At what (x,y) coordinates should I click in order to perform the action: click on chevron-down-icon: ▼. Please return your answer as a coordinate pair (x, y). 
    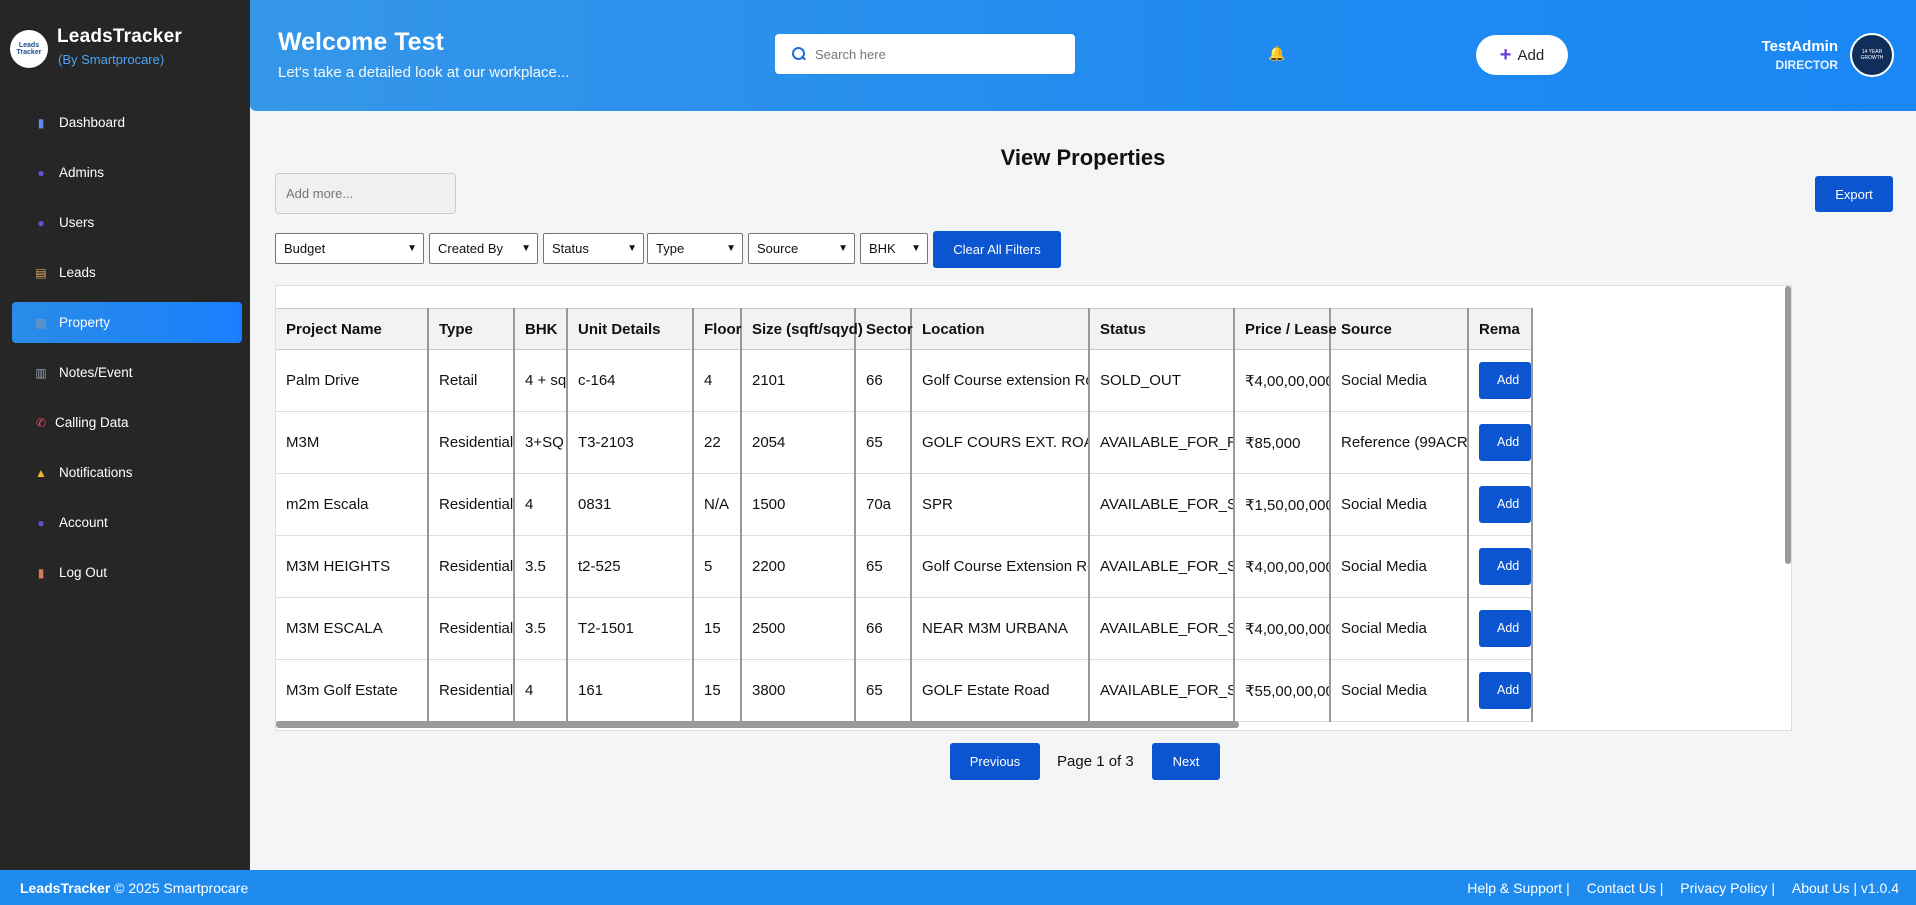
    Looking at the image, I should click on (632, 248).